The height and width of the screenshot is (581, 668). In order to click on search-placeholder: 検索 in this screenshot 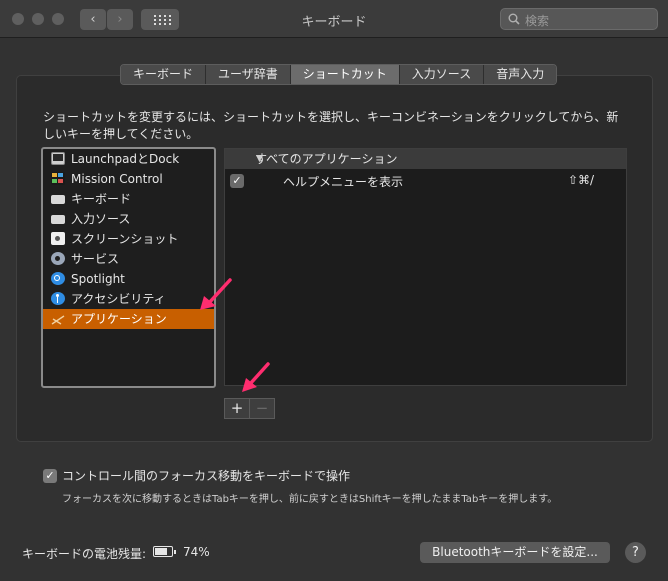, I will do `click(537, 21)`.